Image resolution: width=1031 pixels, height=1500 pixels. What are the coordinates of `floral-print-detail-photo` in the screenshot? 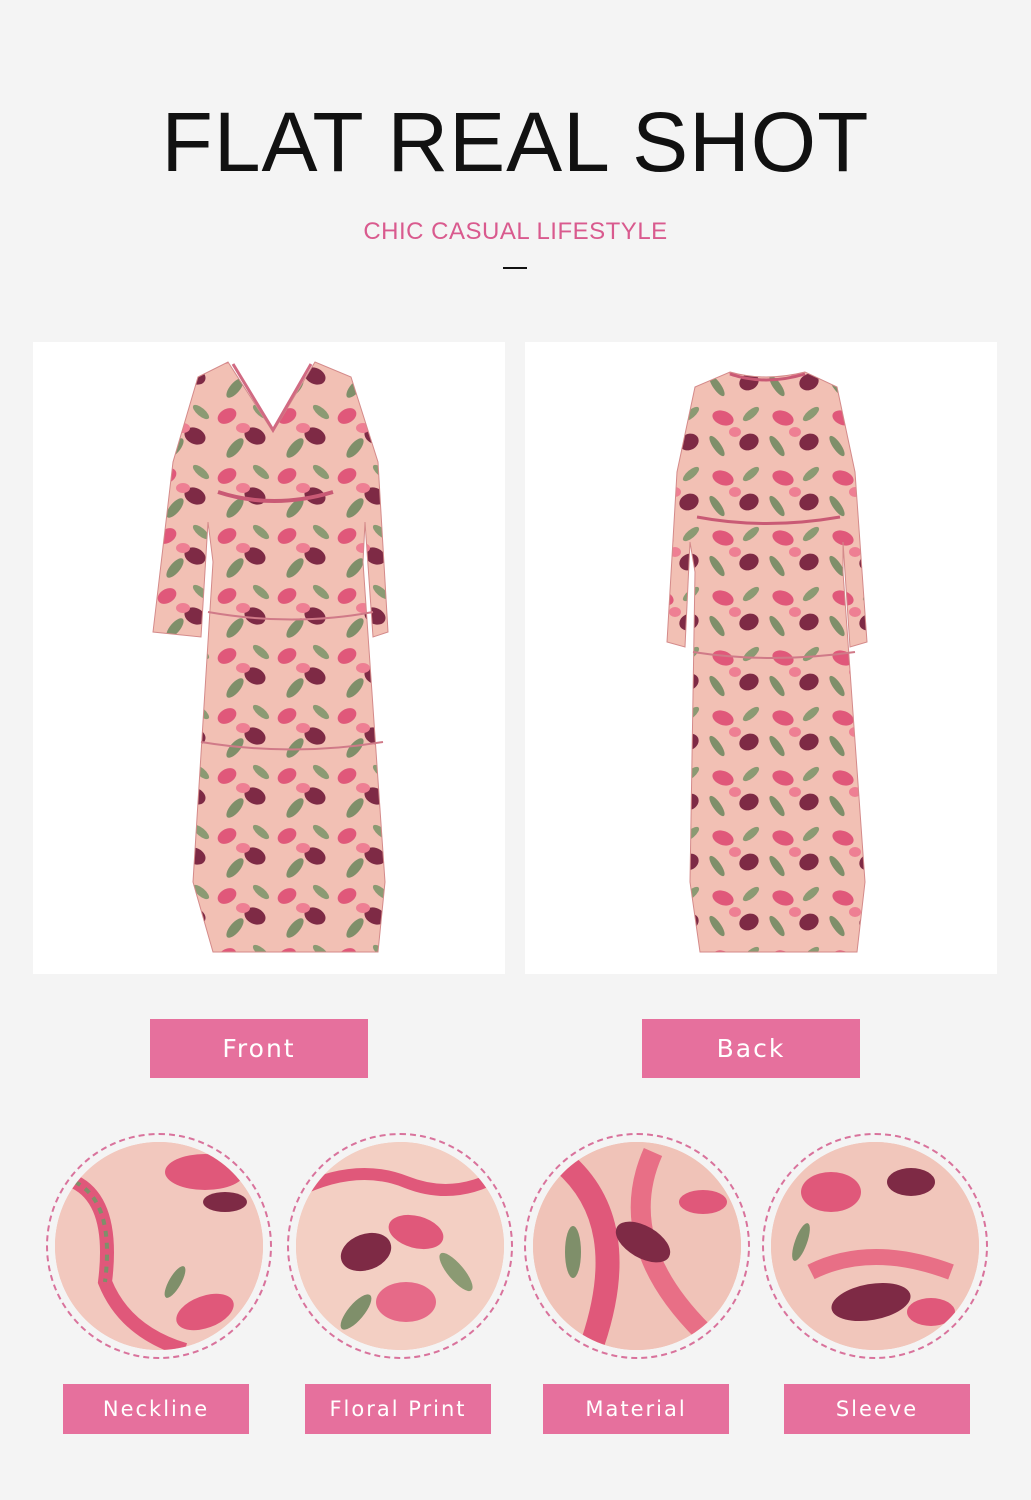 It's located at (400, 1246).